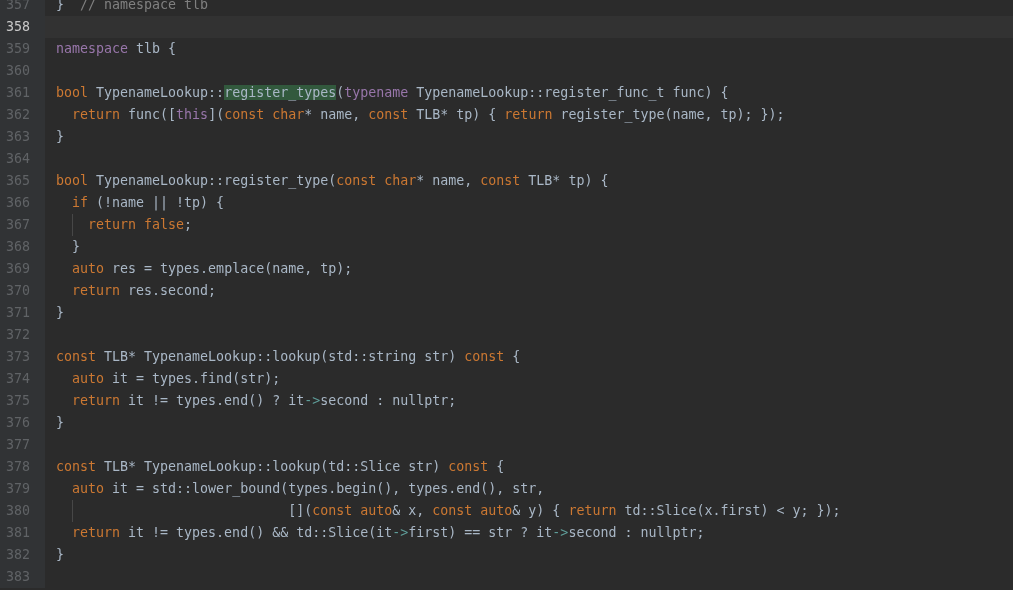 Image resolution: width=1013 pixels, height=590 pixels. I want to click on code-line: const TLB* TypenameLookup::lookup(td::Slice str) const {, so click(280, 467).